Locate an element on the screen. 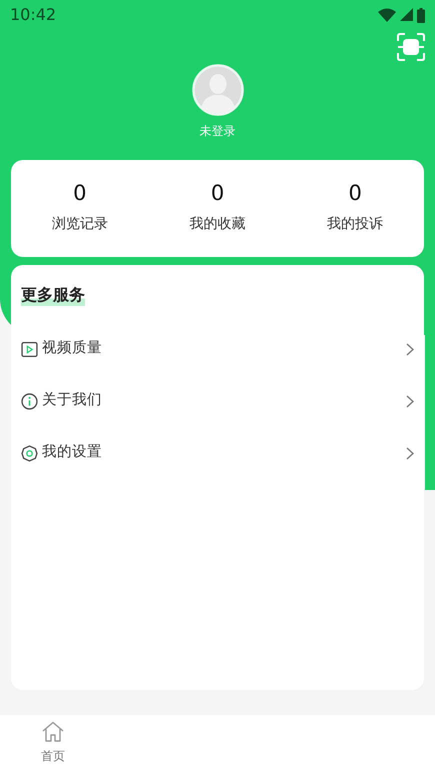 Image resolution: width=435 pixels, height=773 pixels. service-item: 我的设置 is located at coordinates (217, 453).